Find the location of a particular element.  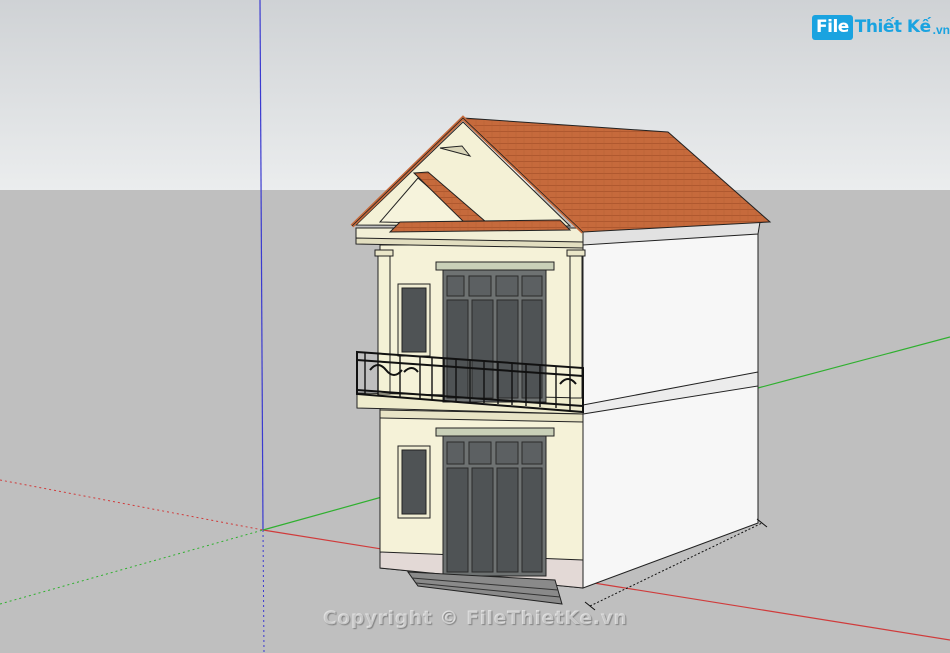

filethietke-logo: File Thiết Kế .vn is located at coordinates (881, 27).